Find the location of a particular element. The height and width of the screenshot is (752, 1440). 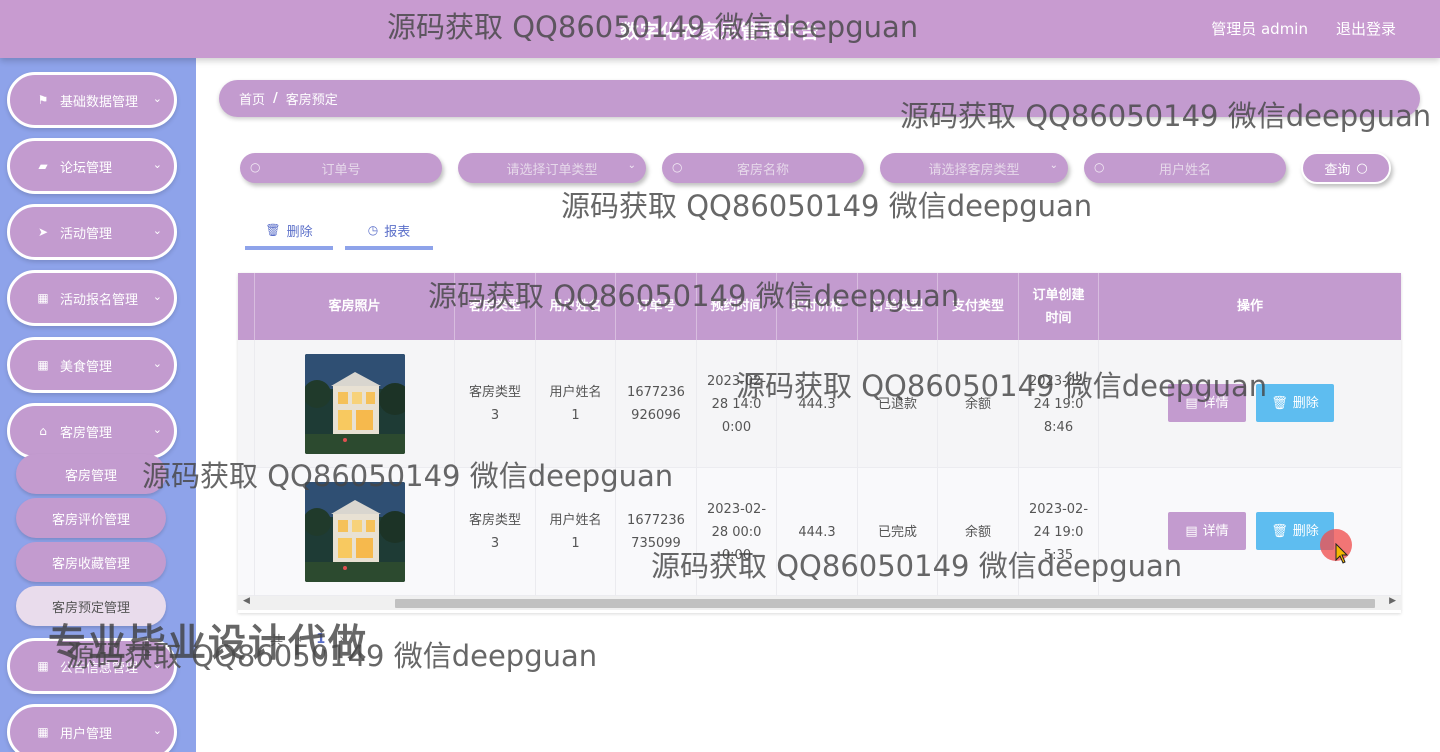

query-button: 查询 ○ is located at coordinates (1346, 168).